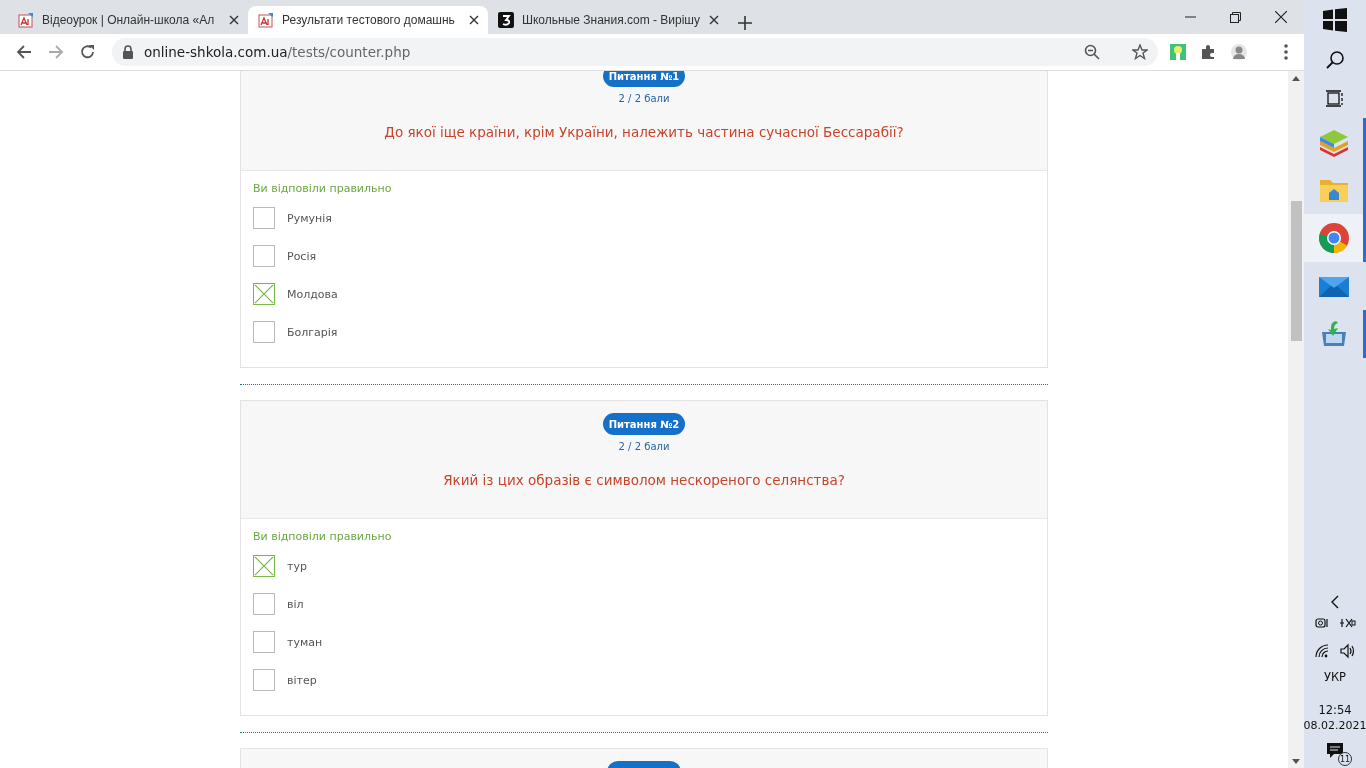 Image resolution: width=1366 pixels, height=768 pixels. What do you see at coordinates (297, 566) in the screenshot?
I see `option-label: тур` at bounding box center [297, 566].